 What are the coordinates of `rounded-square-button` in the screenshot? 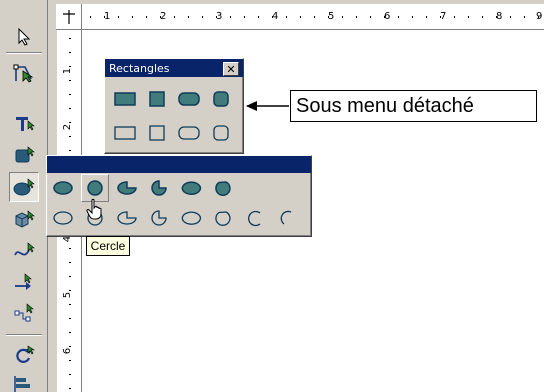 It's located at (221, 133).